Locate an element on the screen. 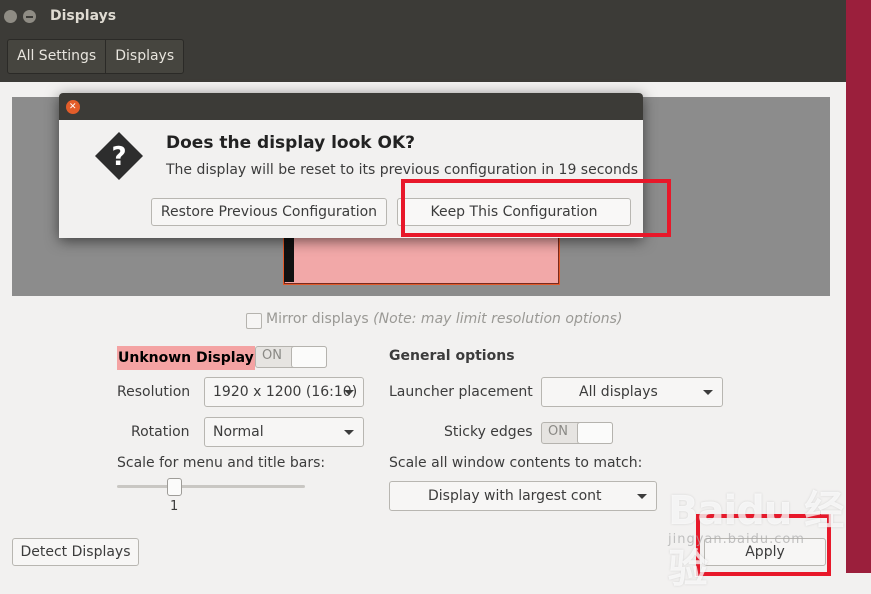 This screenshot has height=594, width=871. scale-all-value: Display with largest contr is located at coordinates (515, 496).